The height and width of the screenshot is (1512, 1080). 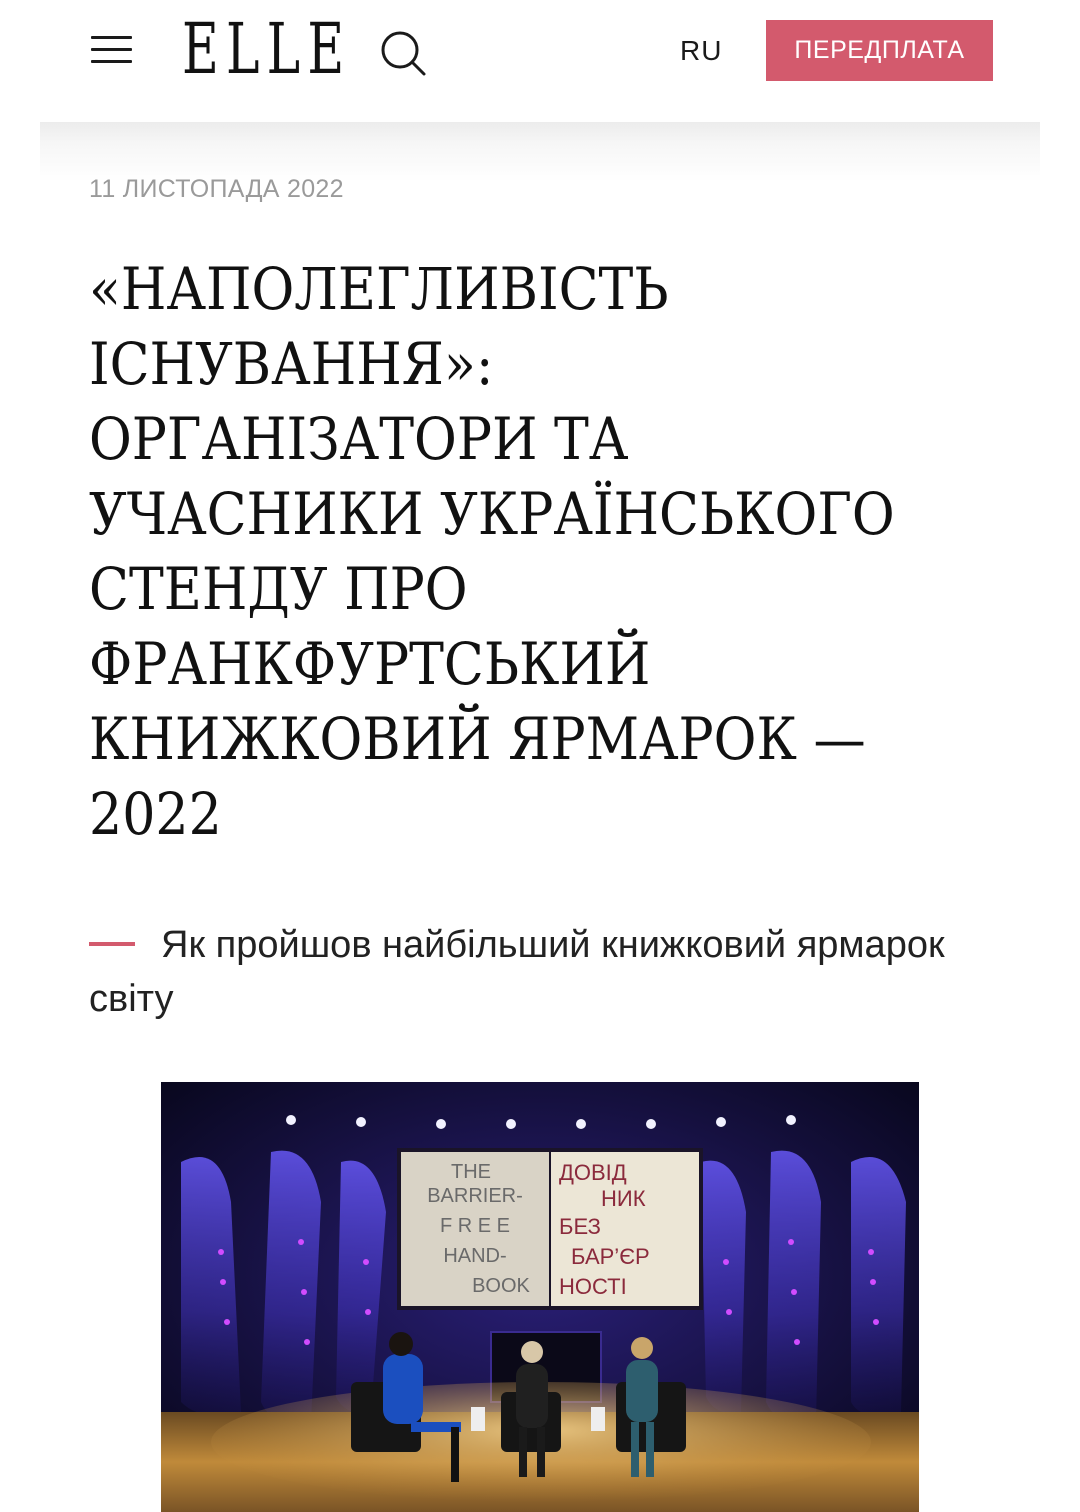 What do you see at coordinates (593, 1286) in the screenshot?
I see `screen-right-line: НОСТІ` at bounding box center [593, 1286].